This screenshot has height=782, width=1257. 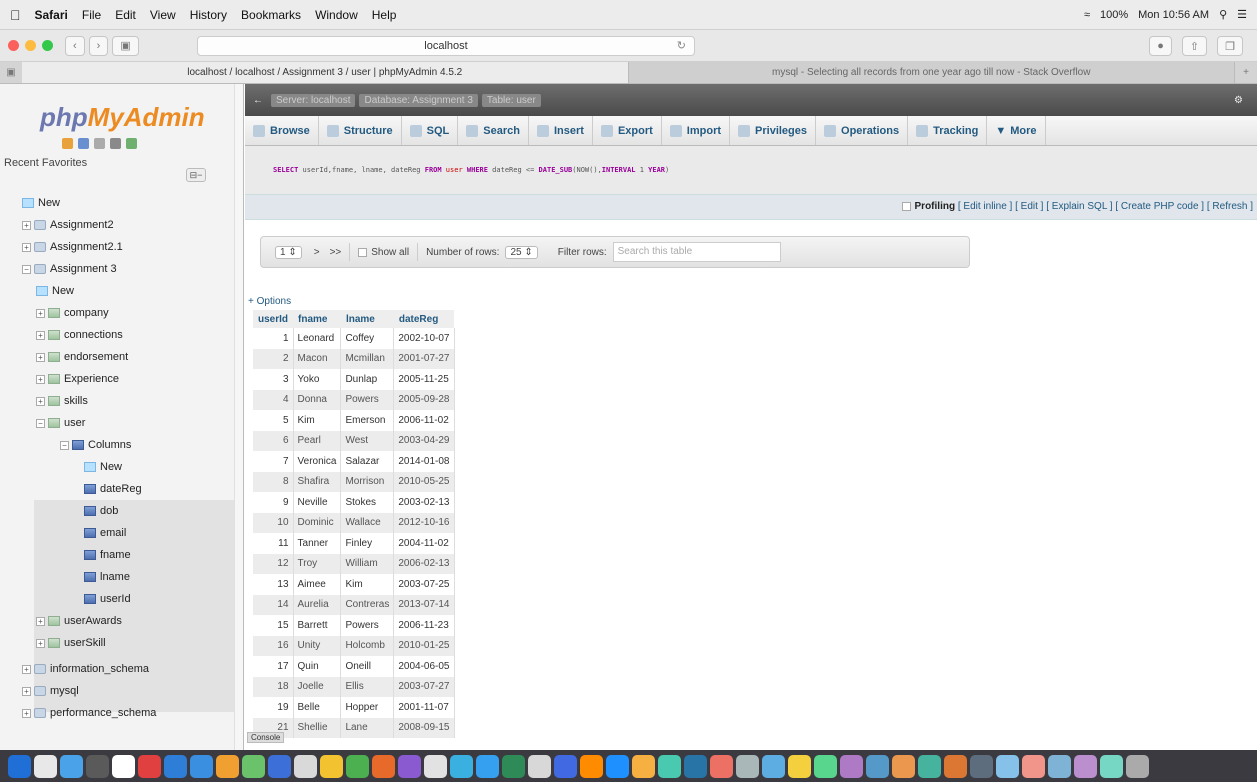 I want to click on table-row: 2 Macon Mcmillan 2001-07-27, so click(x=354, y=358).